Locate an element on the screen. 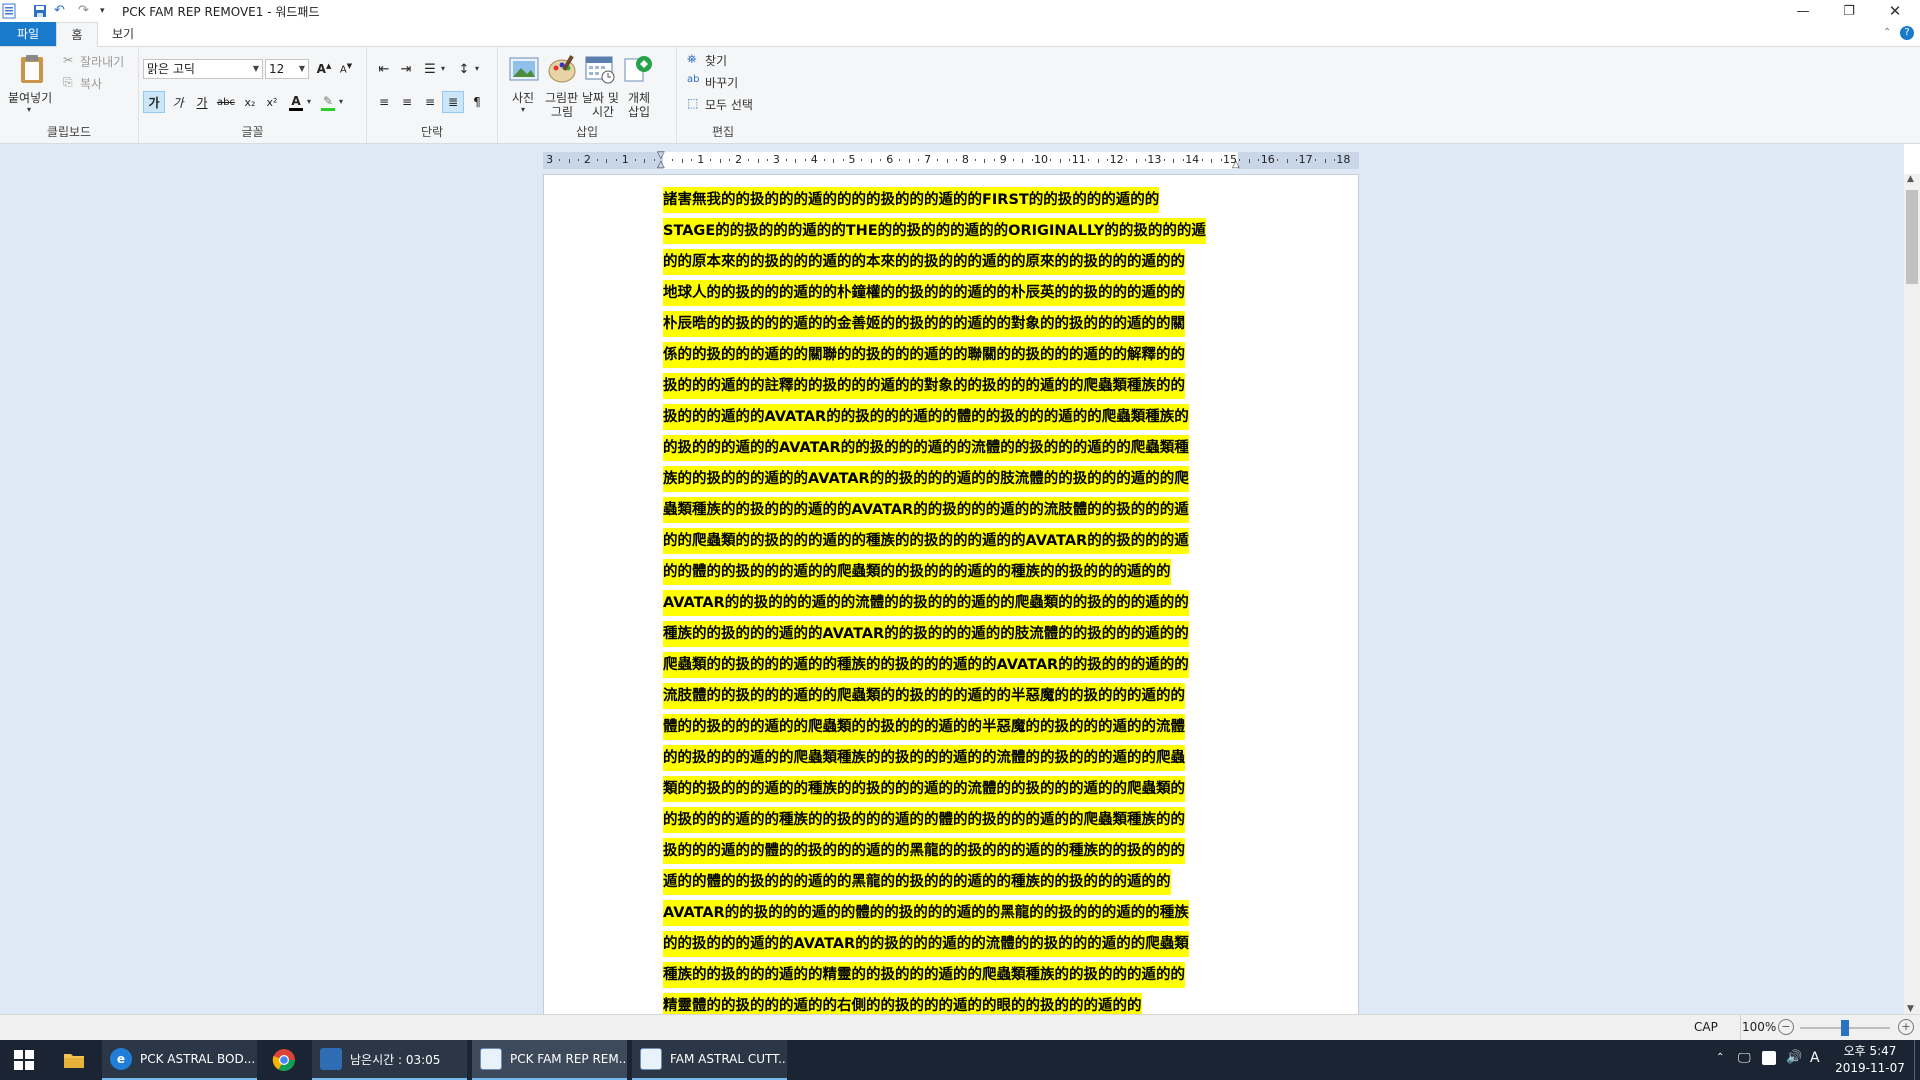 The width and height of the screenshot is (1920, 1080). vertical-scrollbar: ▲ ▼ is located at coordinates (1912, 594).